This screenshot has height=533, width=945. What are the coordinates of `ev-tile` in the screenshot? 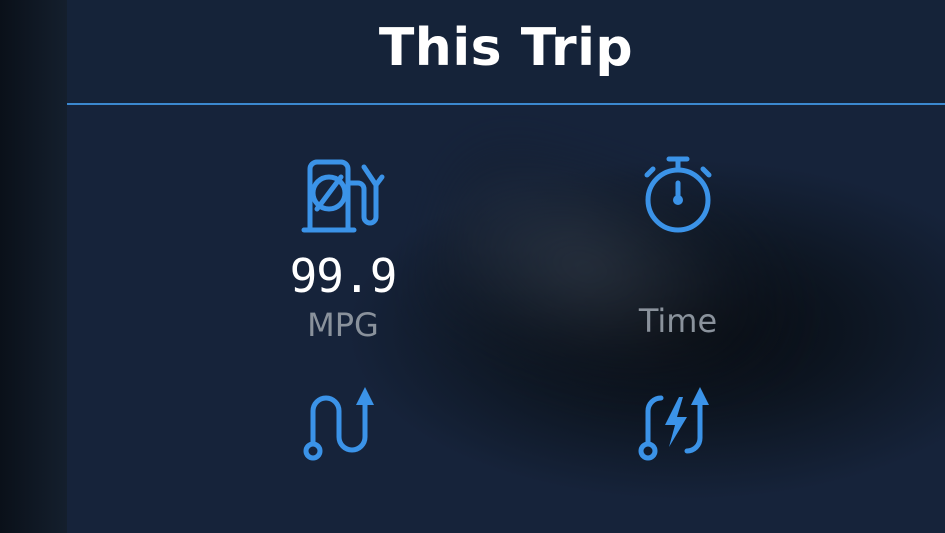 It's located at (678, 425).